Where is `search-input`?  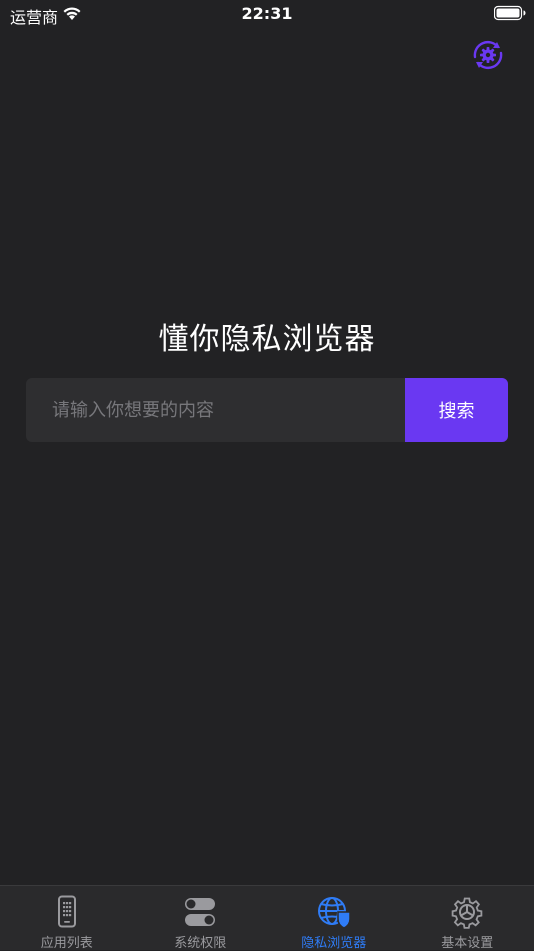
search-input is located at coordinates (215, 410).